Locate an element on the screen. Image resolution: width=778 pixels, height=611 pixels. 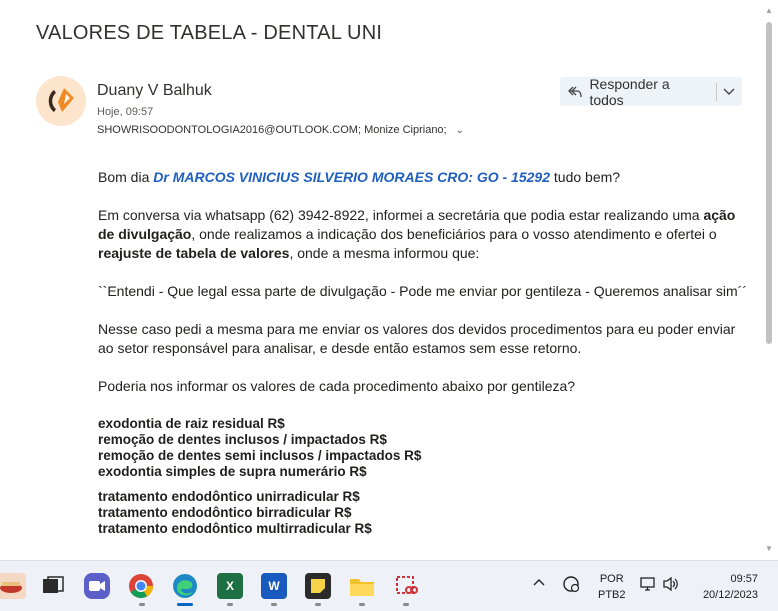
language-indicator: POR PTB2 is located at coordinates (612, 587).